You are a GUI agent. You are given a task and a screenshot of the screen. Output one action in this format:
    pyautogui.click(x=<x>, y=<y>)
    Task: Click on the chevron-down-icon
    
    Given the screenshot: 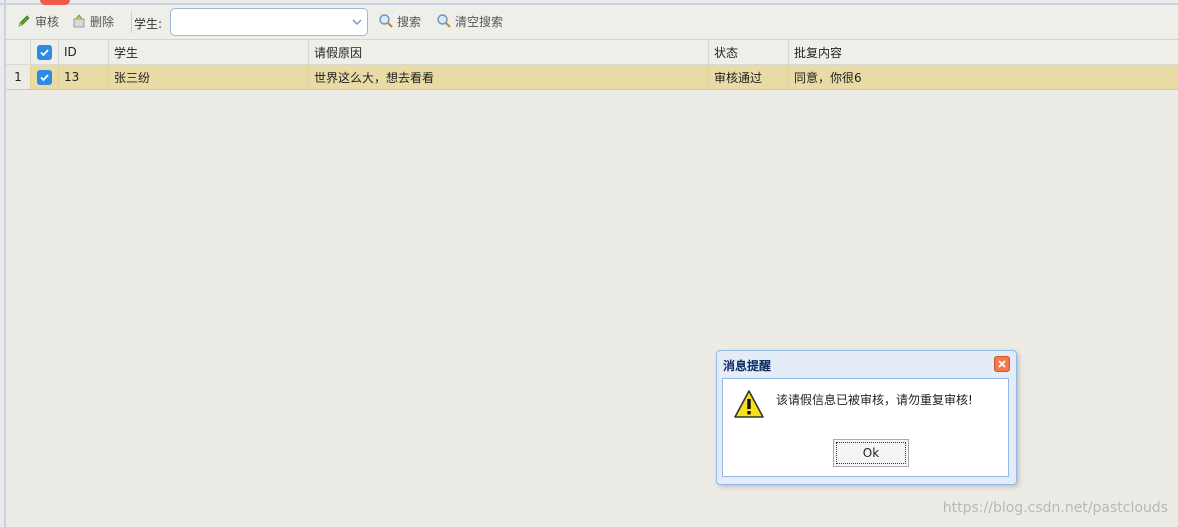 What is the action you would take?
    pyautogui.click(x=357, y=22)
    